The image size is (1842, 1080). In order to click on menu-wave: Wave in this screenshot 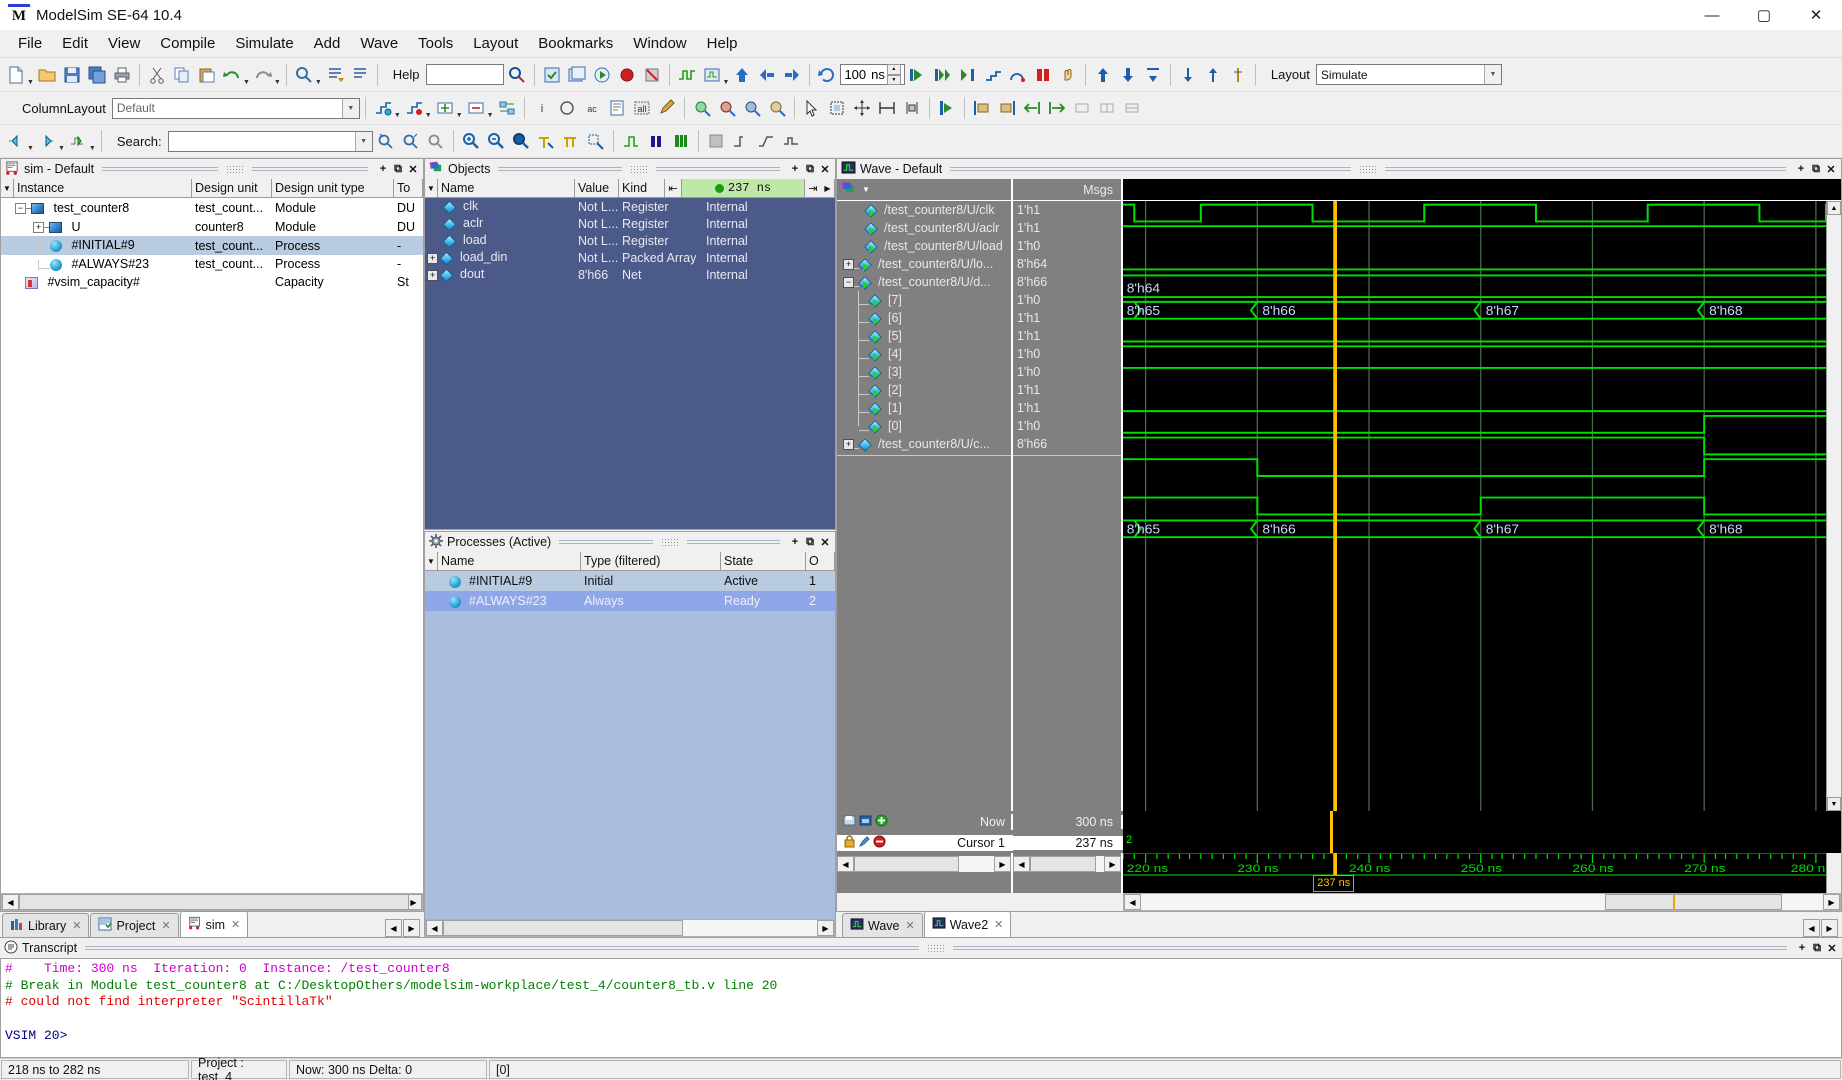, I will do `click(379, 43)`.